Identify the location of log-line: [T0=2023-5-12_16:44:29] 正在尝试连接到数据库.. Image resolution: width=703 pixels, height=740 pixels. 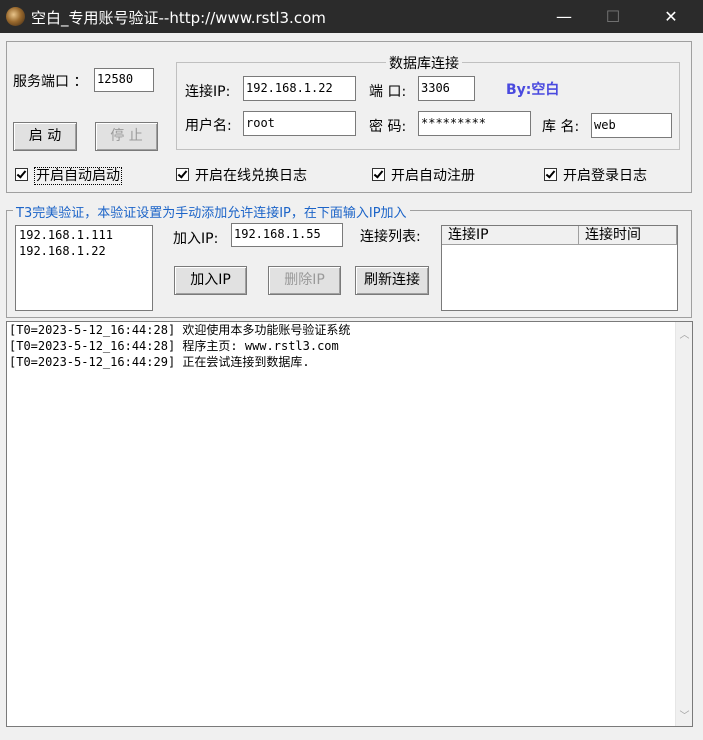
(159, 362).